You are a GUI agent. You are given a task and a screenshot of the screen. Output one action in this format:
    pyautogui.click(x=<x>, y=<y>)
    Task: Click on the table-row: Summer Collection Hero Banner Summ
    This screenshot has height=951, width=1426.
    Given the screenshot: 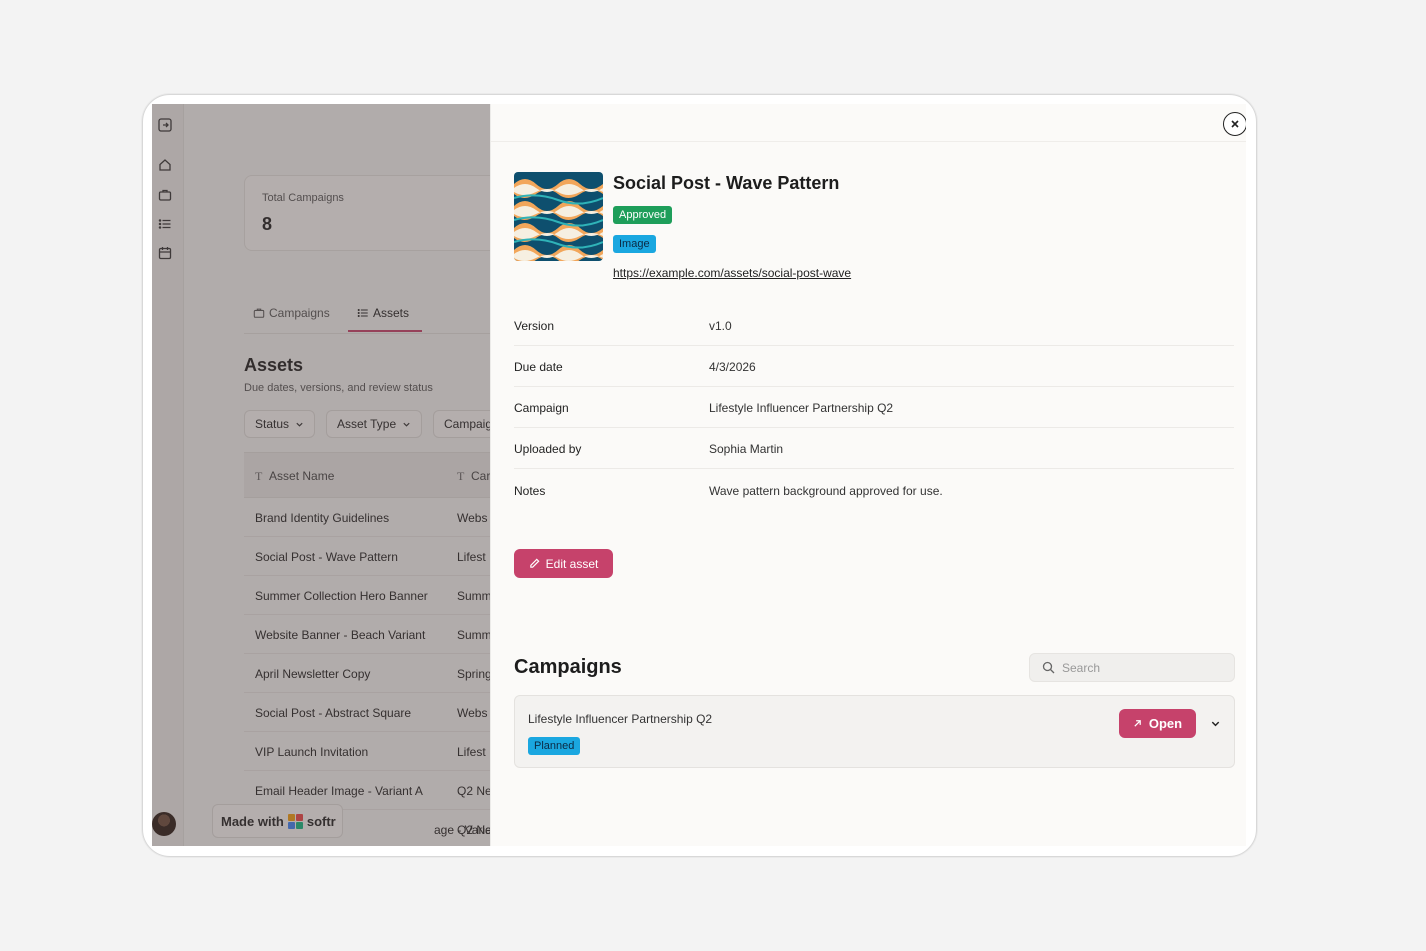 What is the action you would take?
    pyautogui.click(x=367, y=595)
    